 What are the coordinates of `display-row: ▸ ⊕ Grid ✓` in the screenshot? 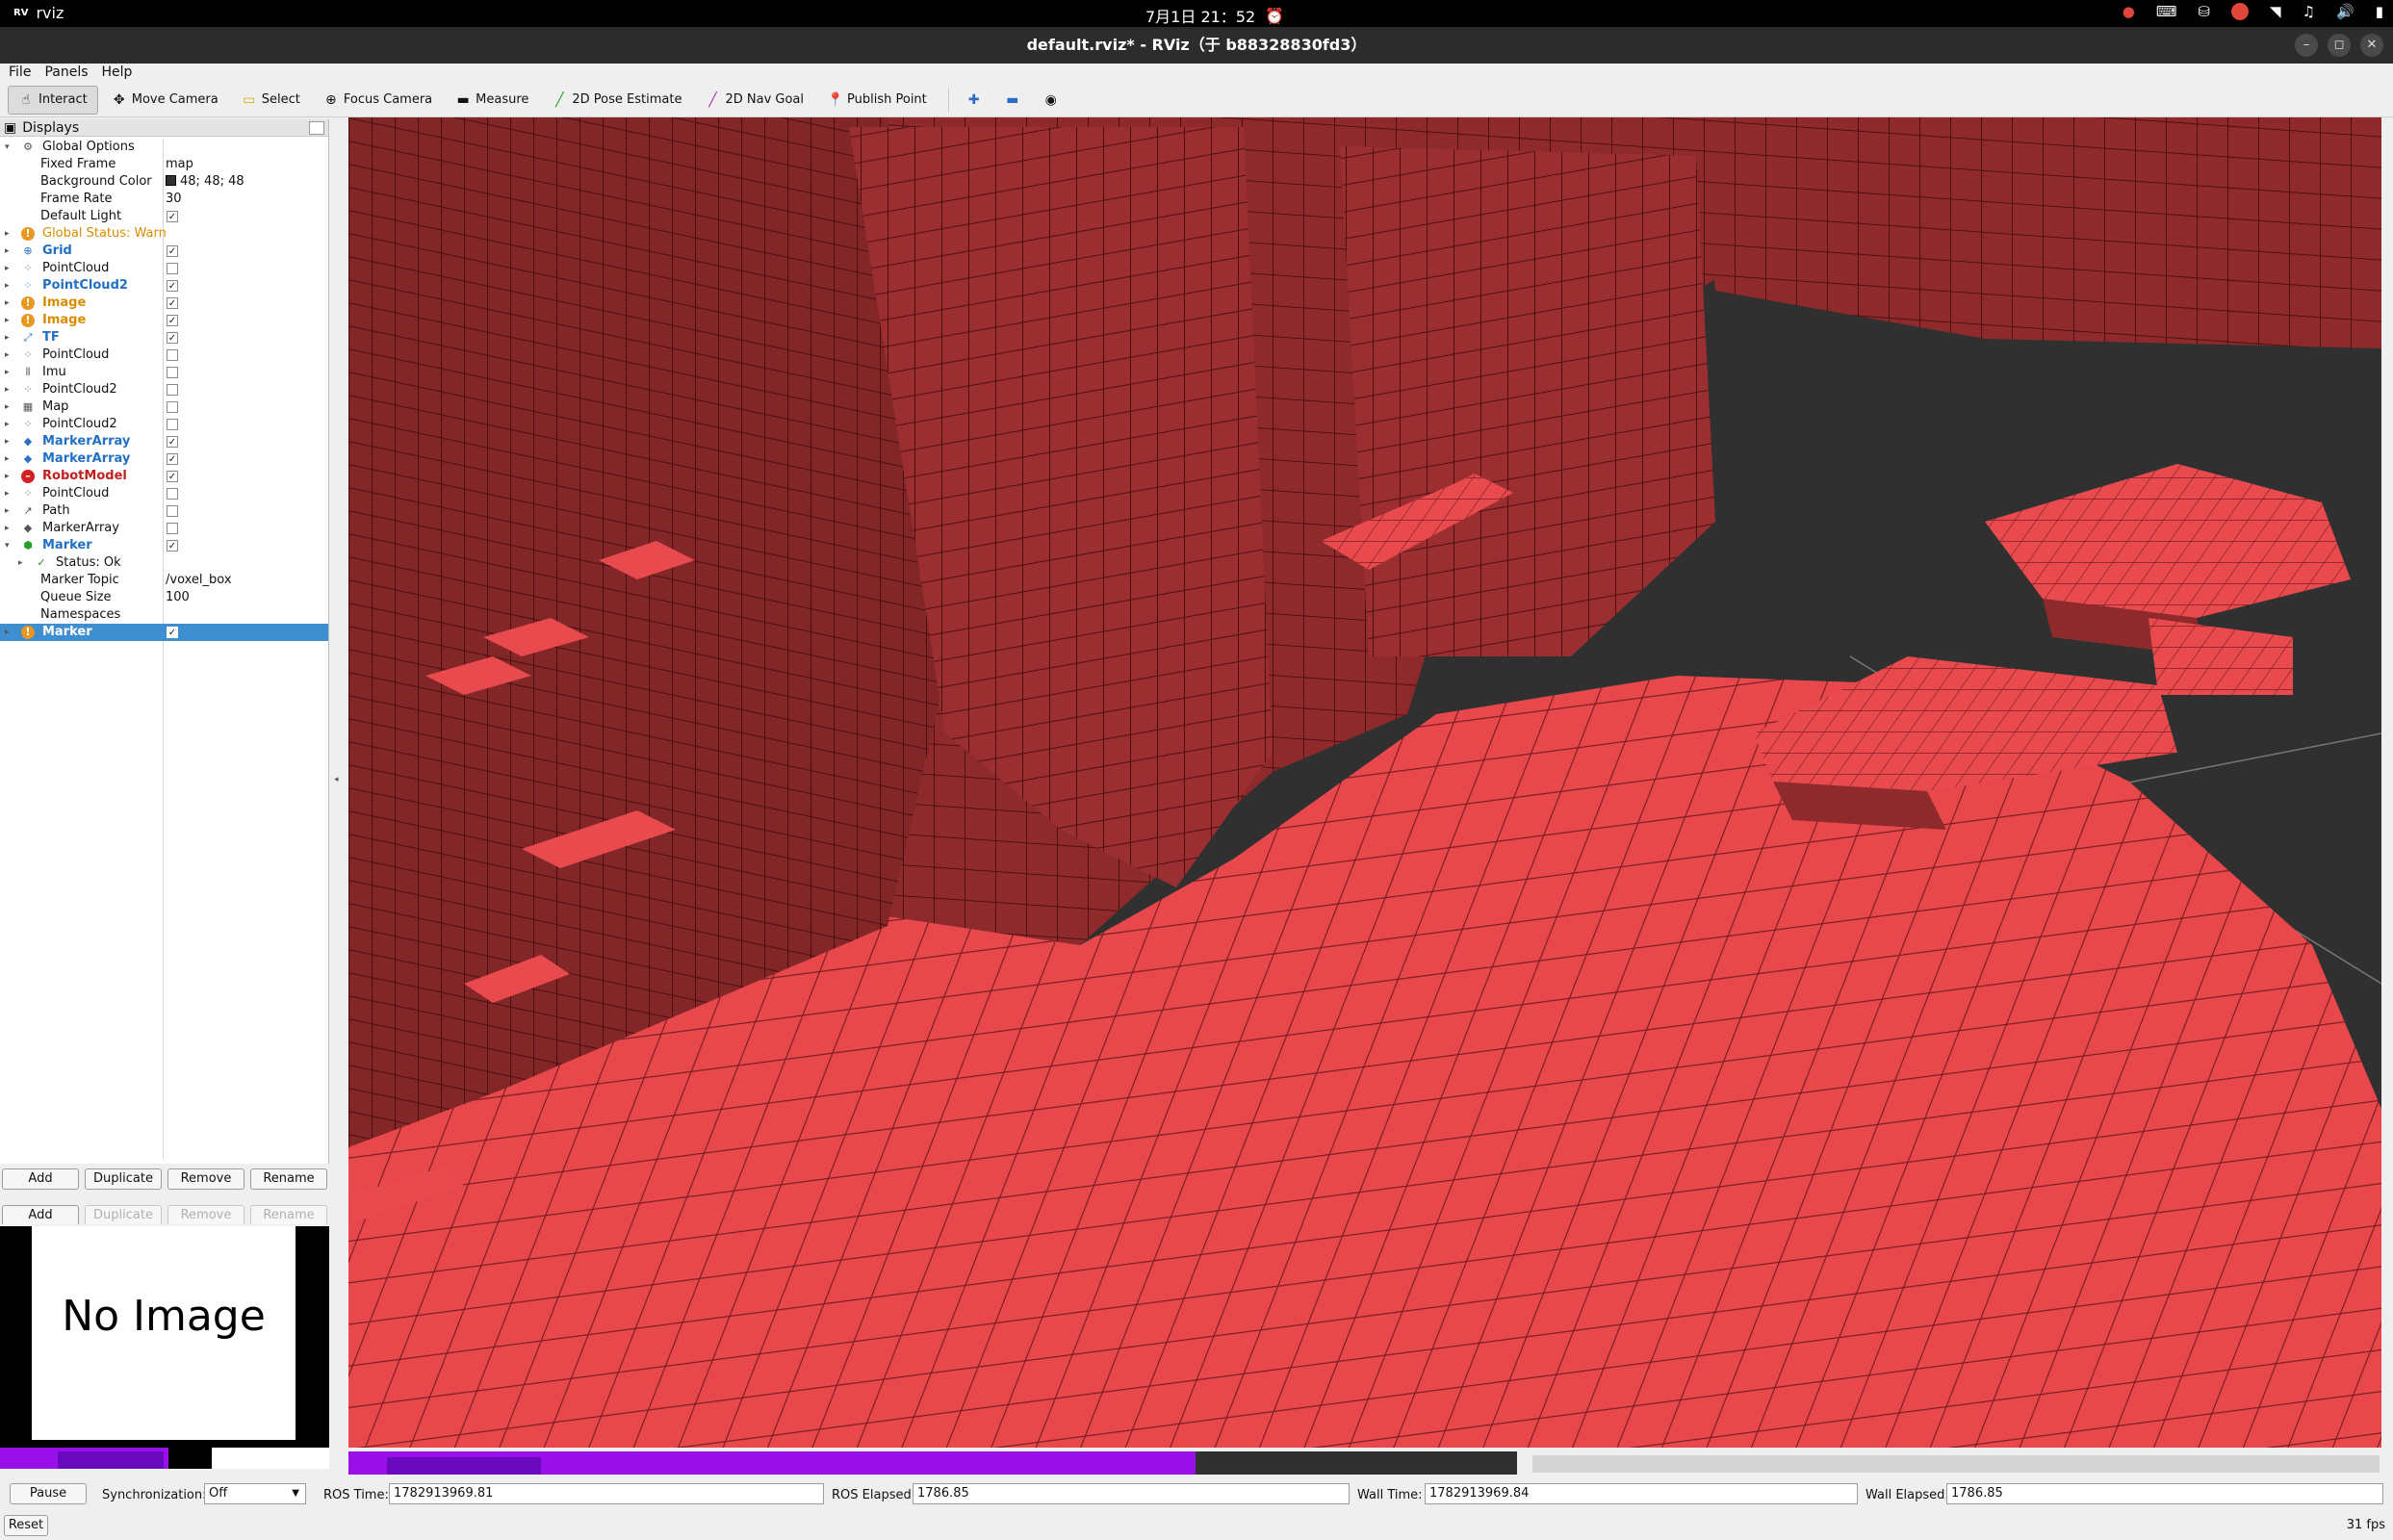 It's located at (164, 251).